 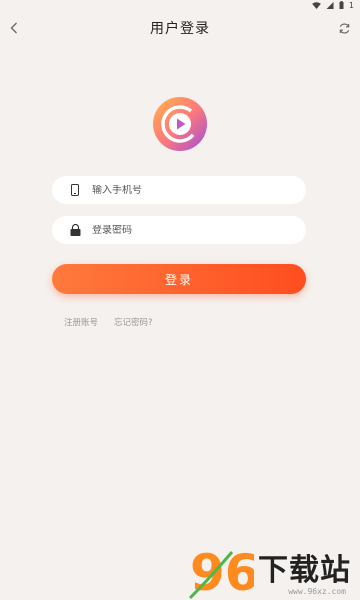 I want to click on phone-icon, so click(x=75, y=190).